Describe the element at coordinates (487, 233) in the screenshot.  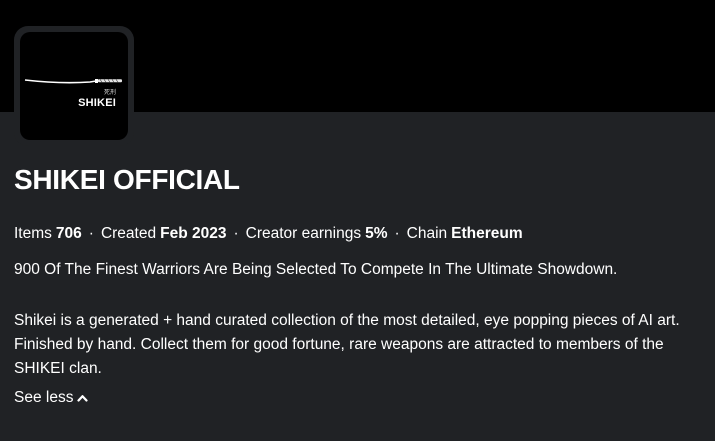
I see `stat-chain-value: Ethereum` at that location.